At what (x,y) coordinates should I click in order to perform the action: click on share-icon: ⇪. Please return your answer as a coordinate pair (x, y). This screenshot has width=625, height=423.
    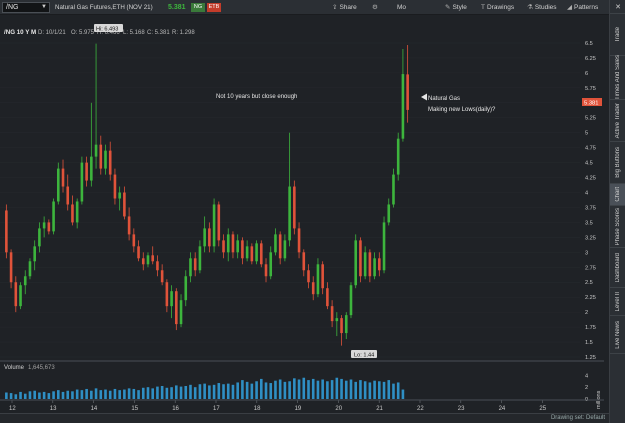
    Looking at the image, I should click on (335, 7).